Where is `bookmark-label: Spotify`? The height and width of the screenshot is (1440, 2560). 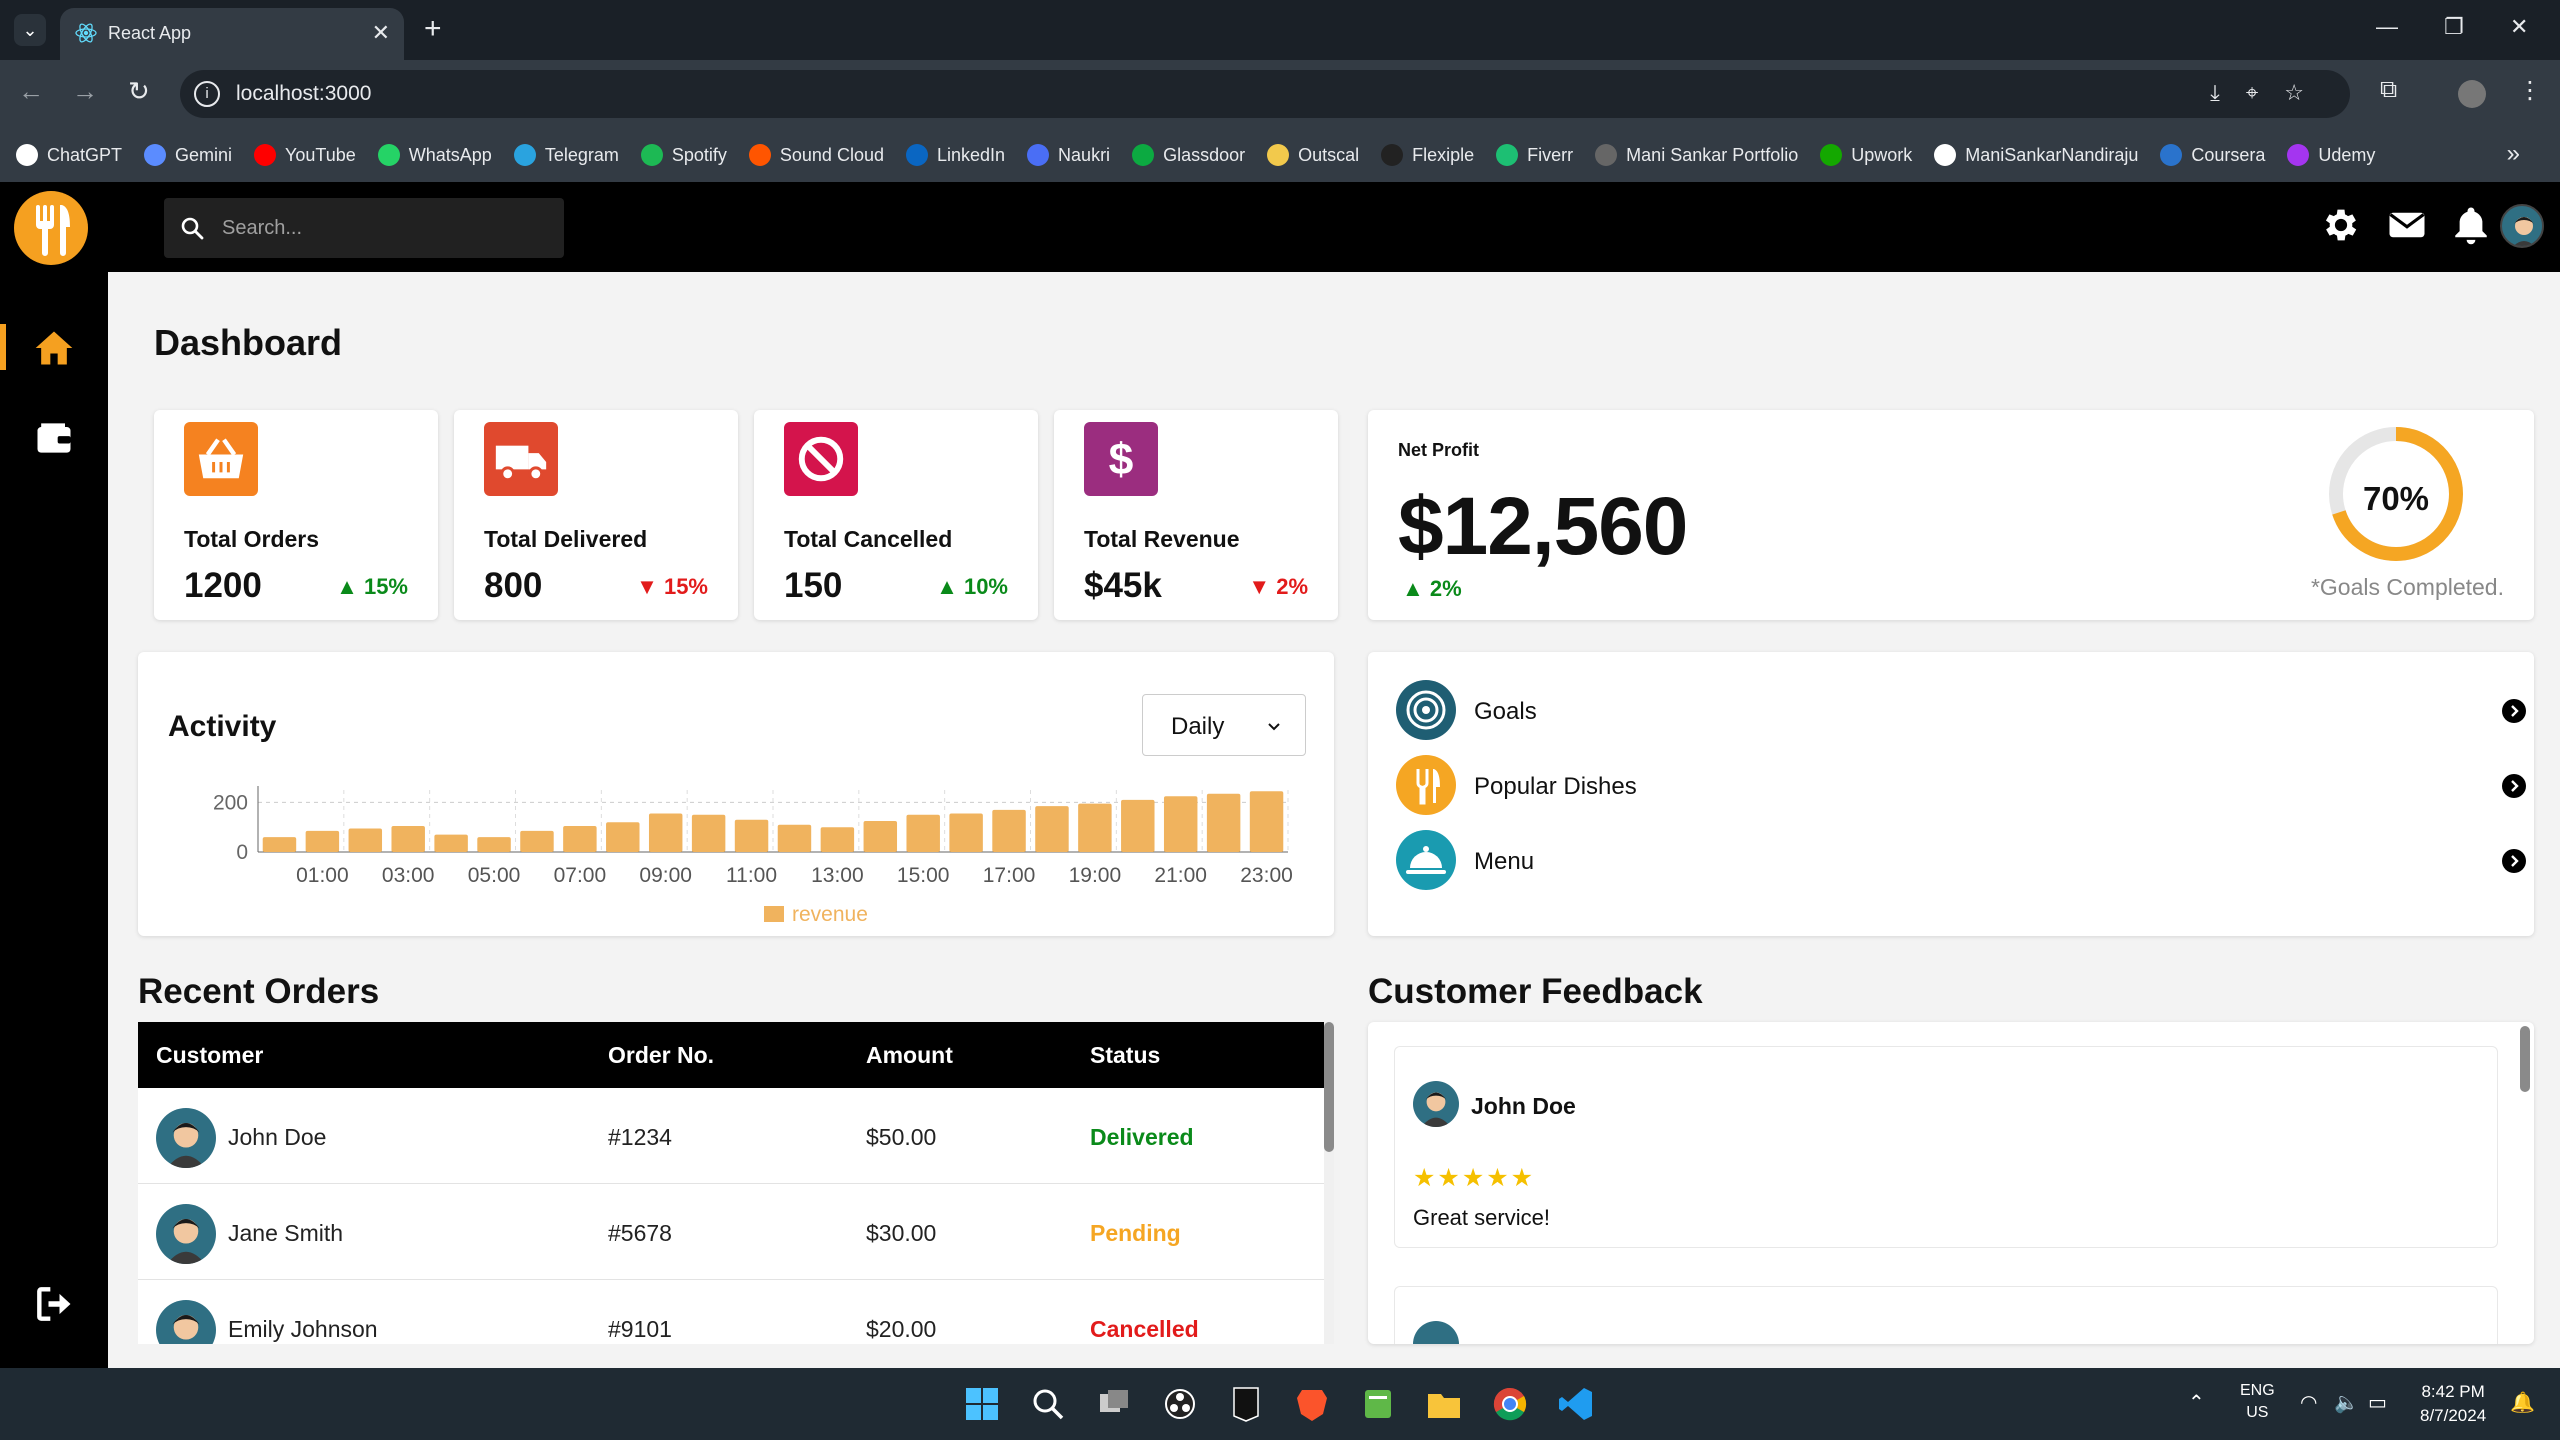
bookmark-label: Spotify is located at coordinates (699, 154).